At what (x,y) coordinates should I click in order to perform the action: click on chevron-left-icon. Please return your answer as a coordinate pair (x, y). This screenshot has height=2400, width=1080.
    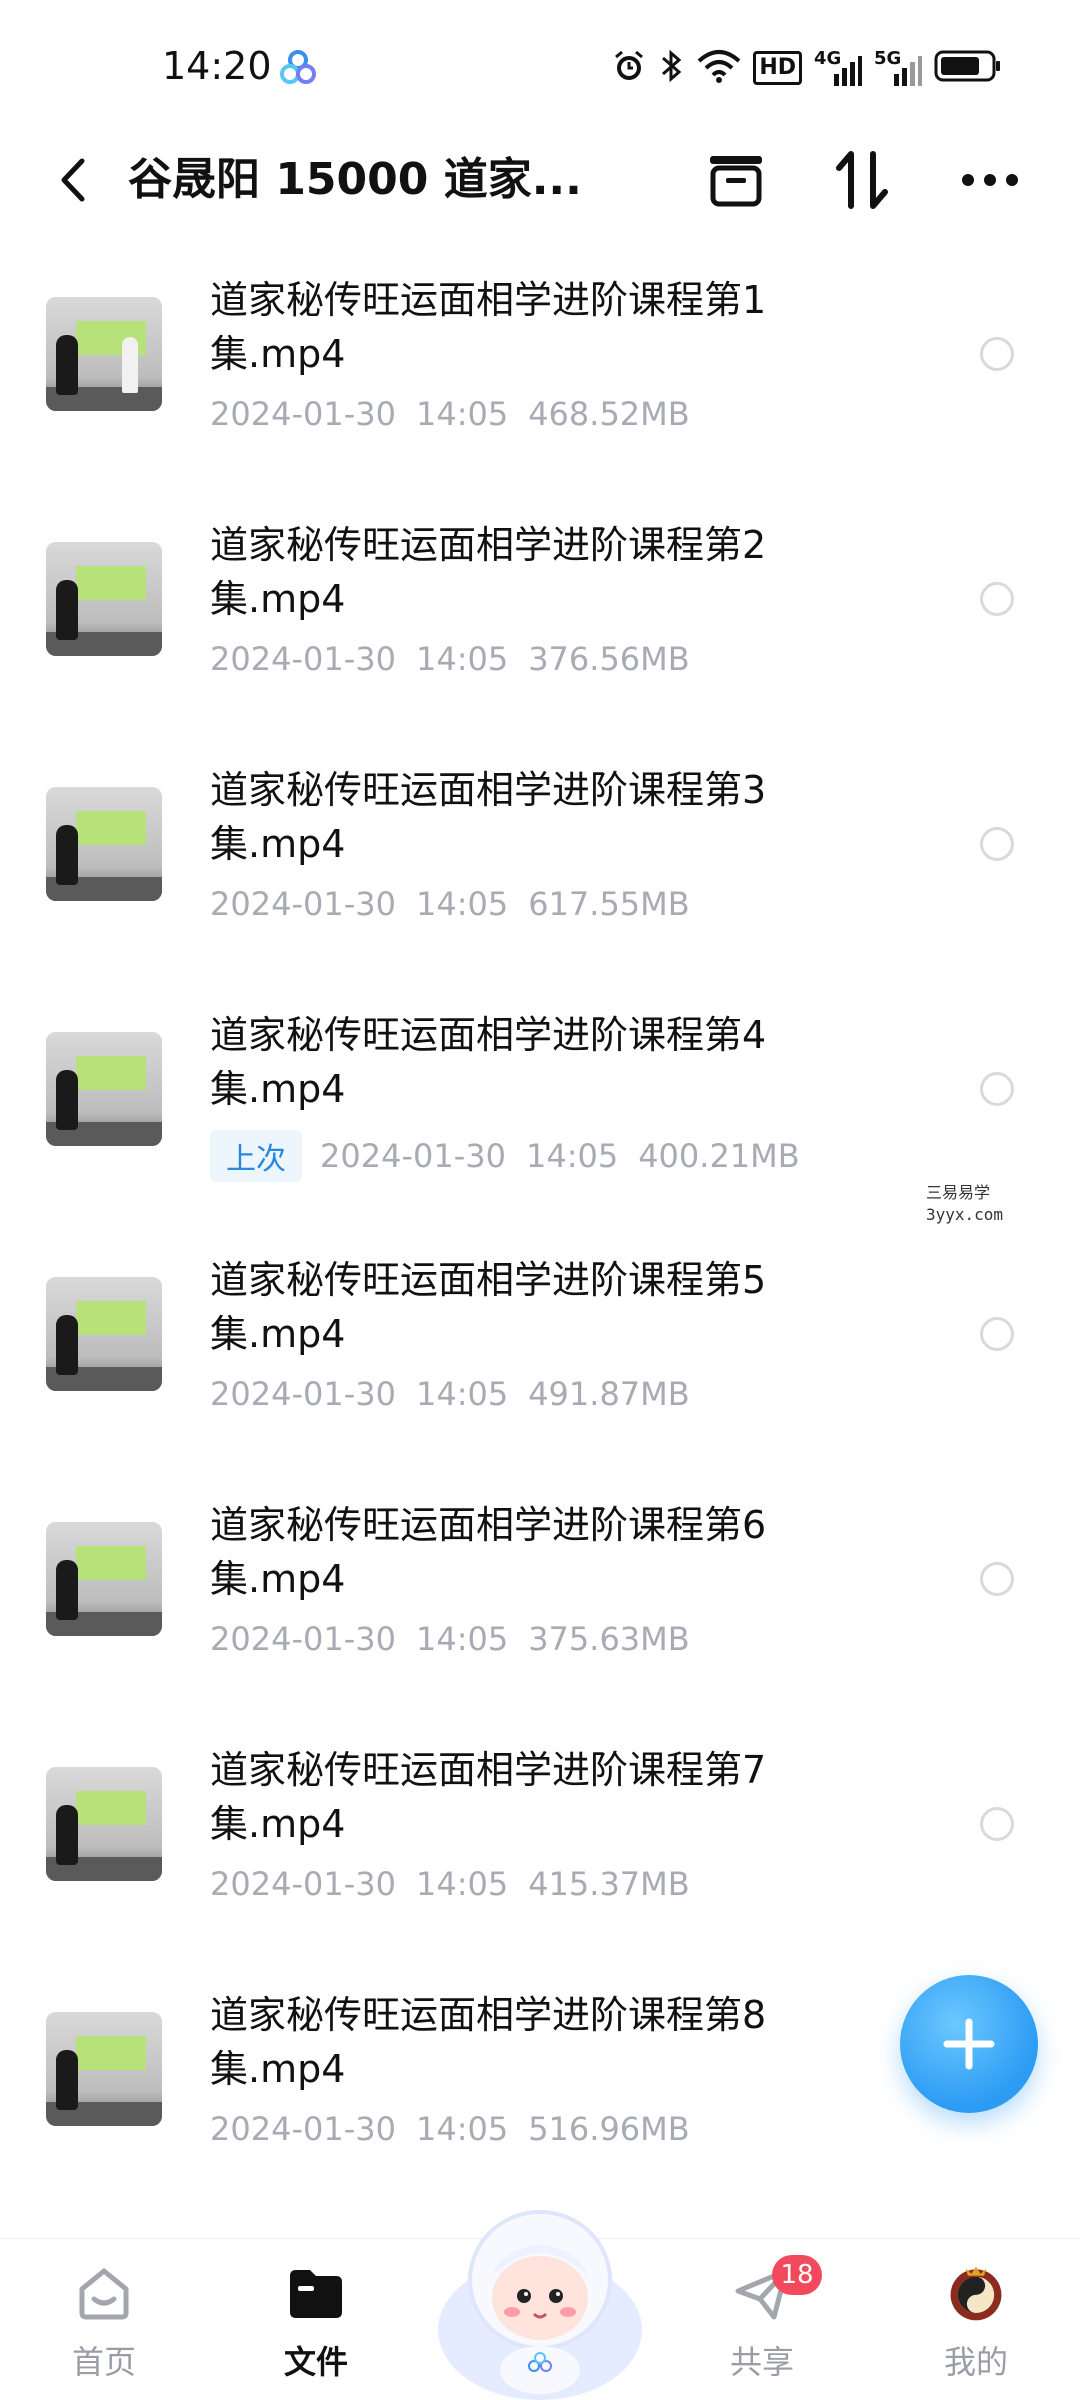
    Looking at the image, I should click on (73, 180).